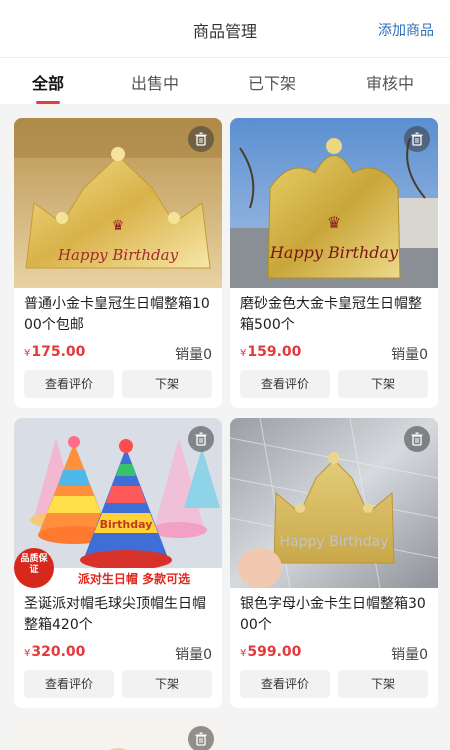 This screenshot has height=750, width=450. I want to click on product-image: Happy Birthday, so click(334, 503).